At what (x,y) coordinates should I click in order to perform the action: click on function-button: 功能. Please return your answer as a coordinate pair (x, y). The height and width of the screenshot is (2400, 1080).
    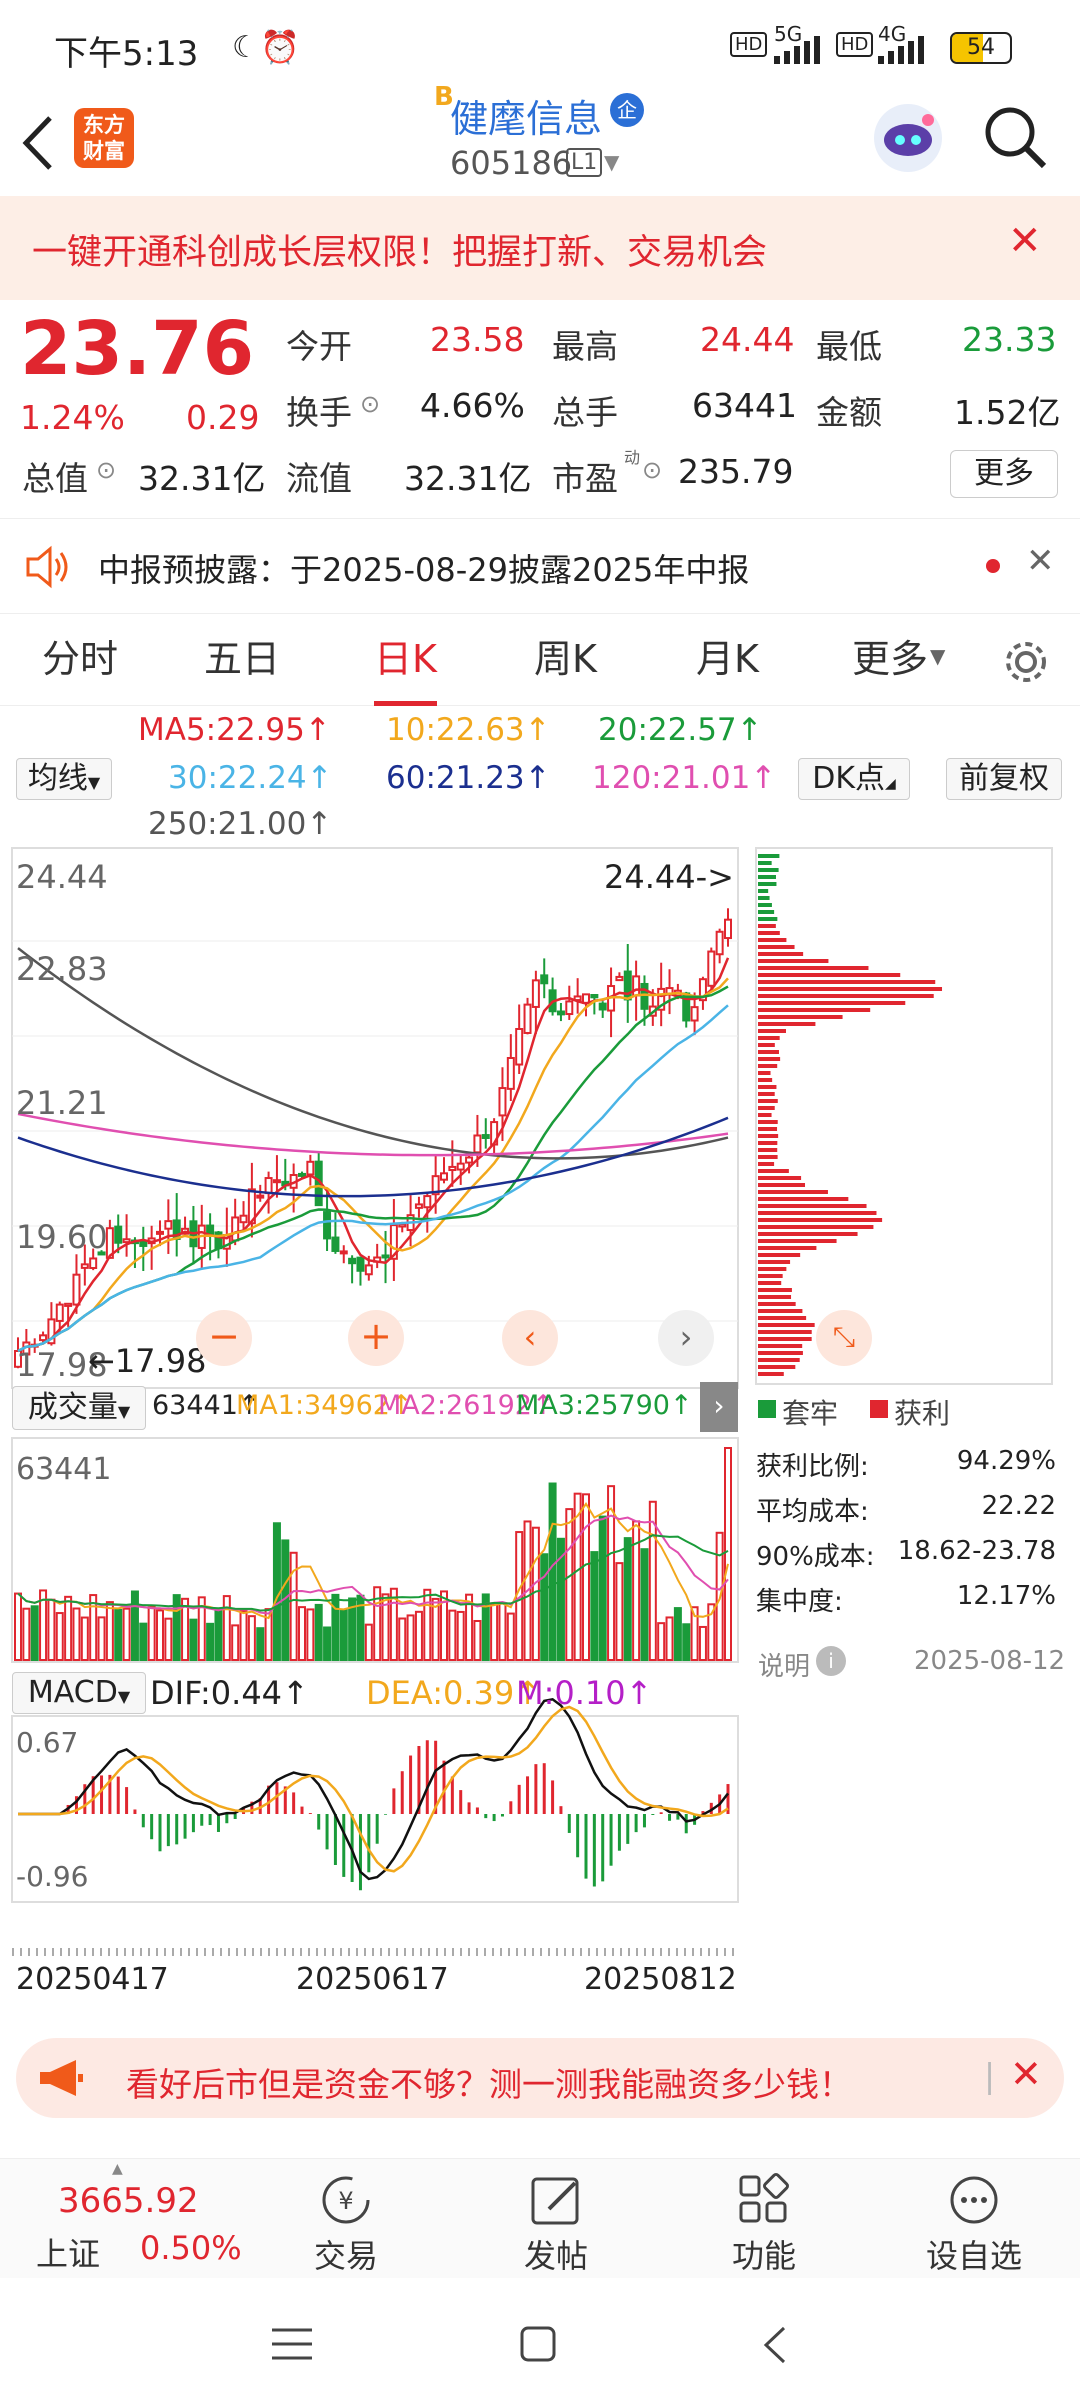
    Looking at the image, I should click on (764, 2218).